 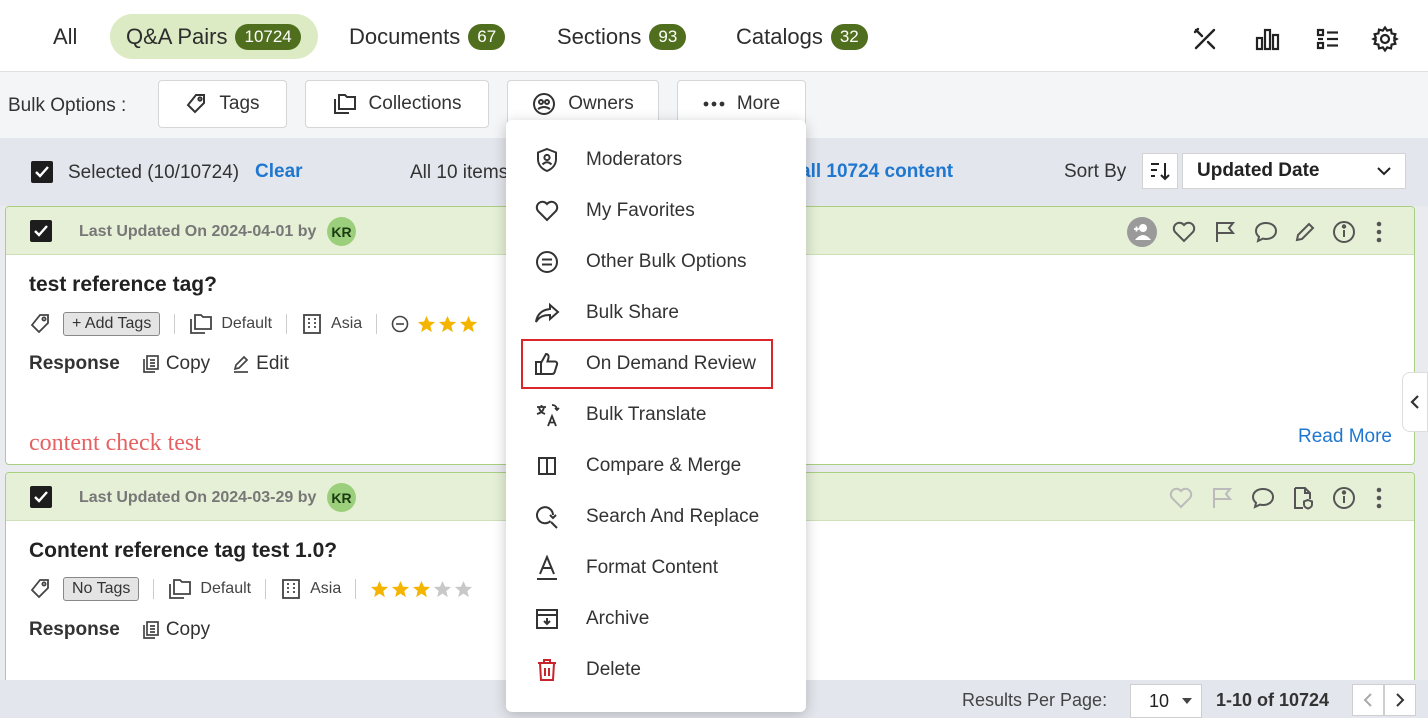 I want to click on copy-icon, so click(x=150, y=630).